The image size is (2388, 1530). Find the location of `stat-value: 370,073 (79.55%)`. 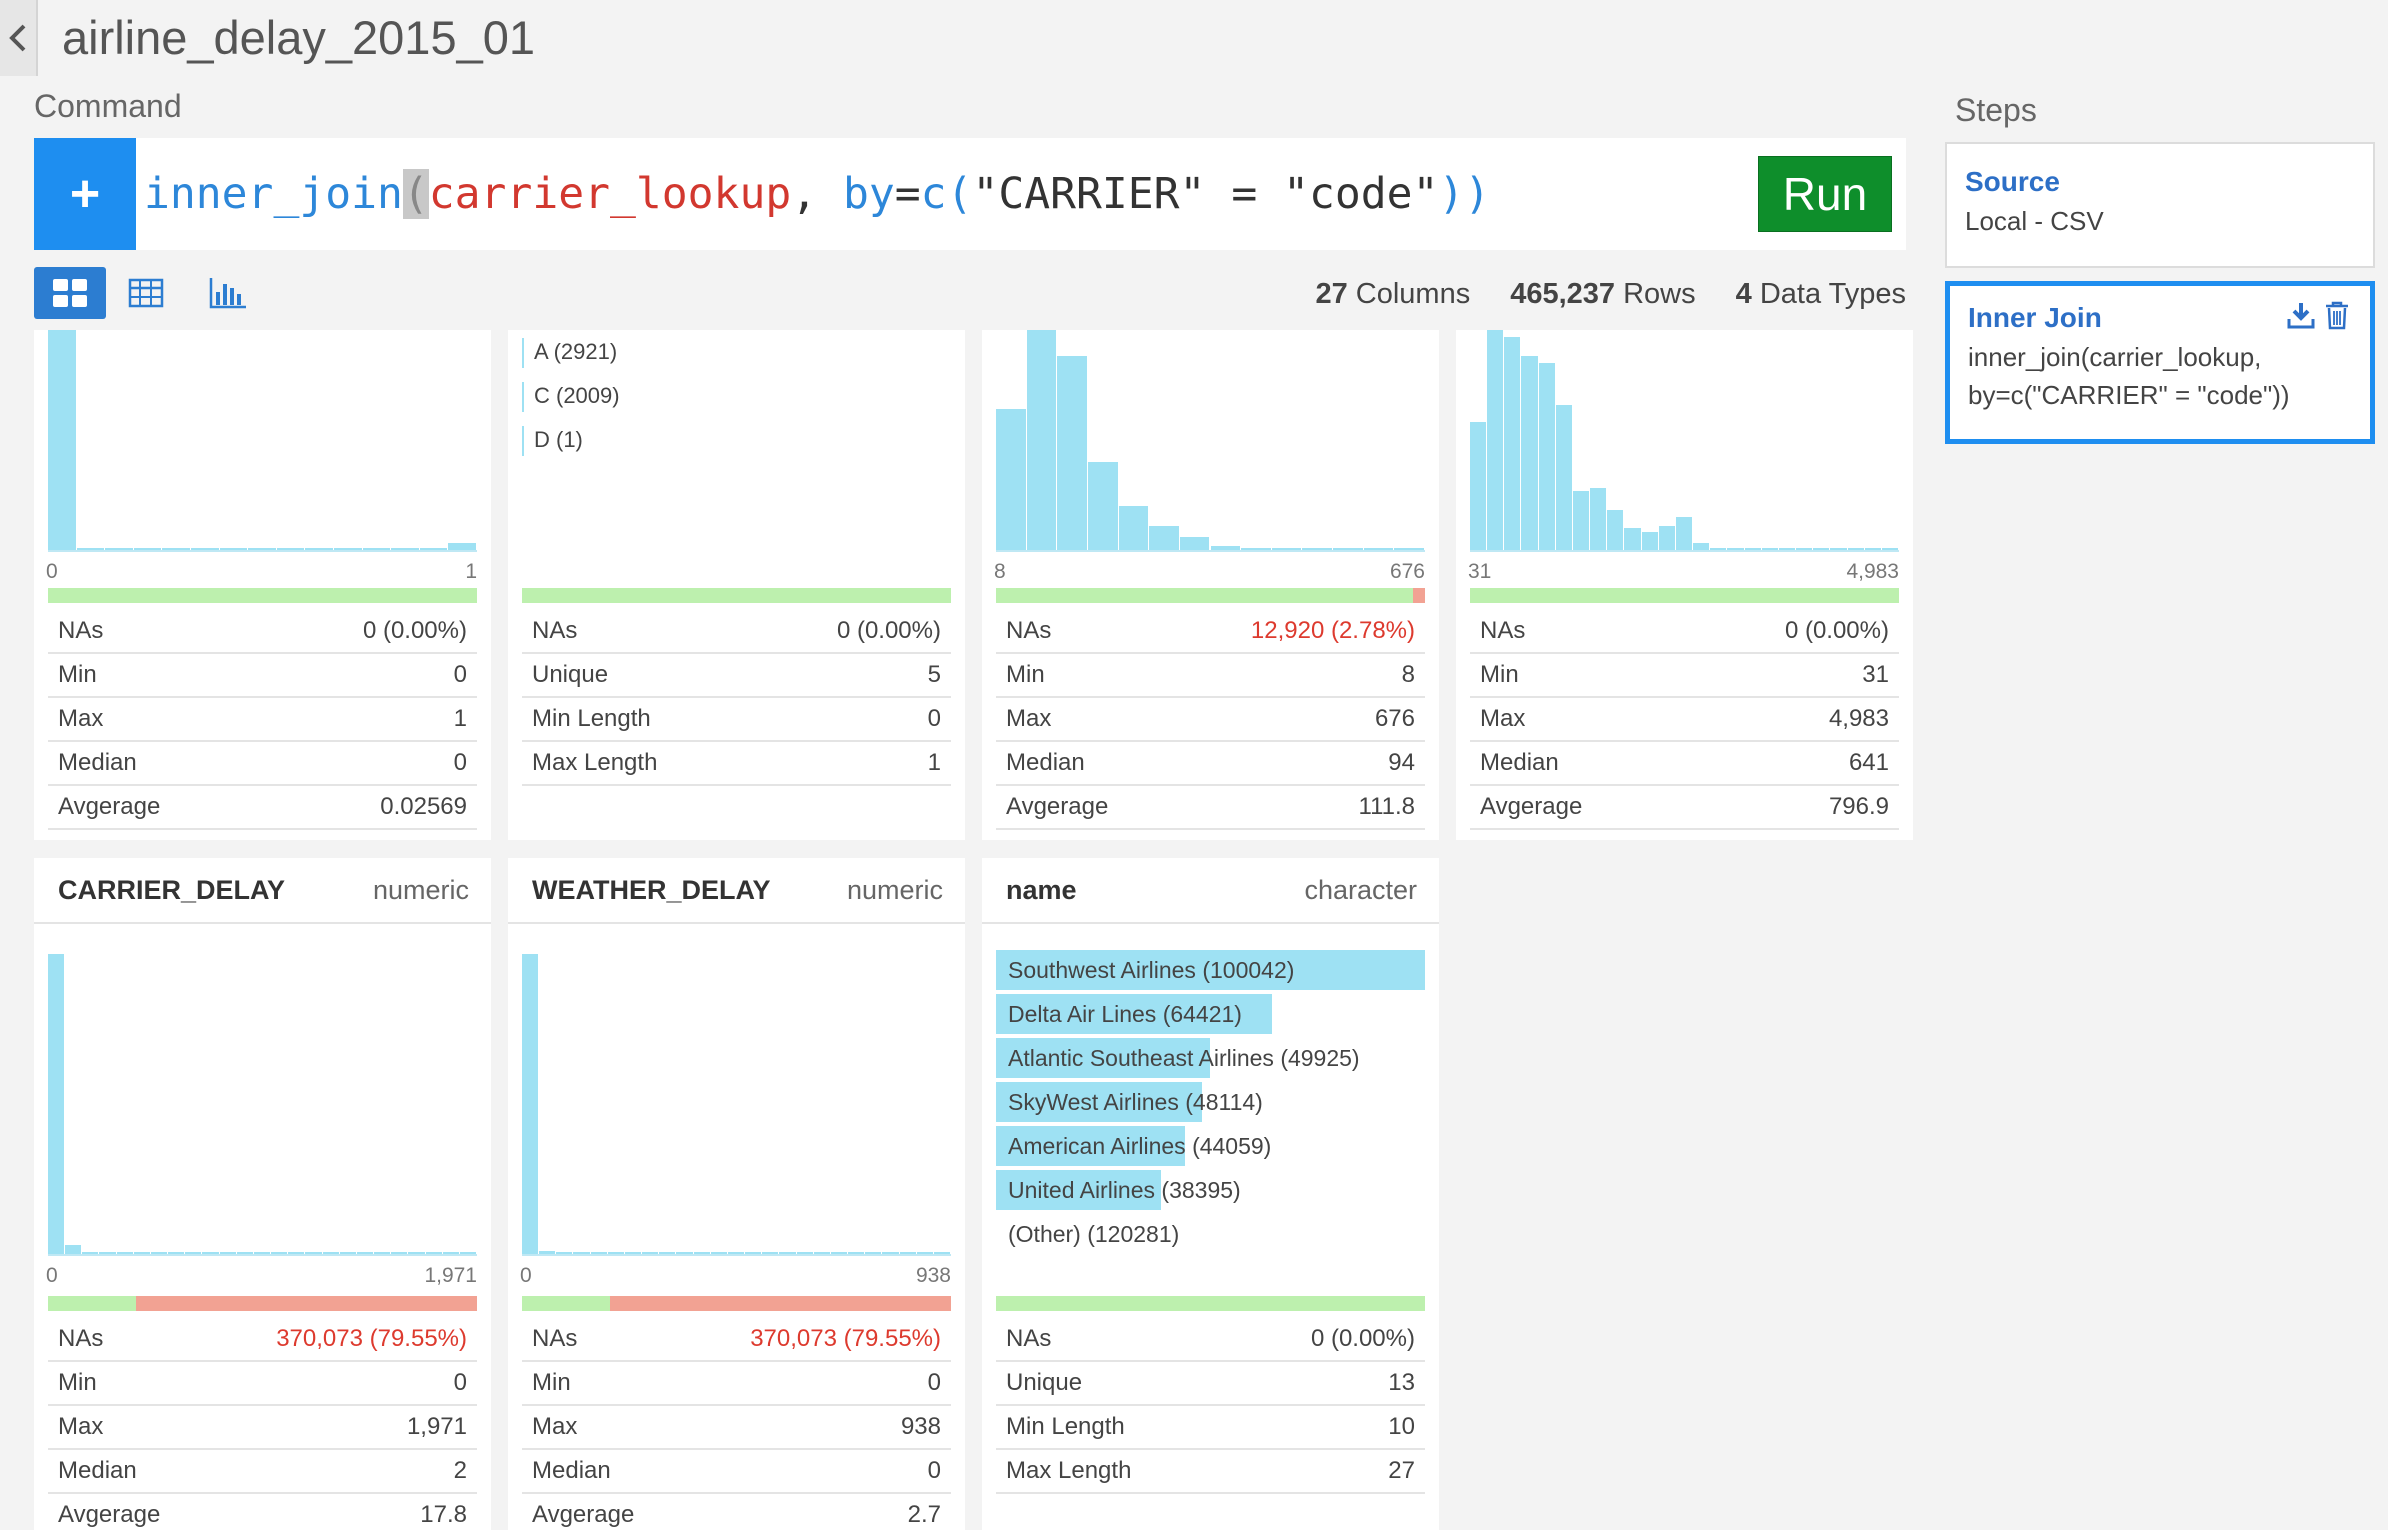

stat-value: 370,073 (79.55%) is located at coordinates (371, 1338).